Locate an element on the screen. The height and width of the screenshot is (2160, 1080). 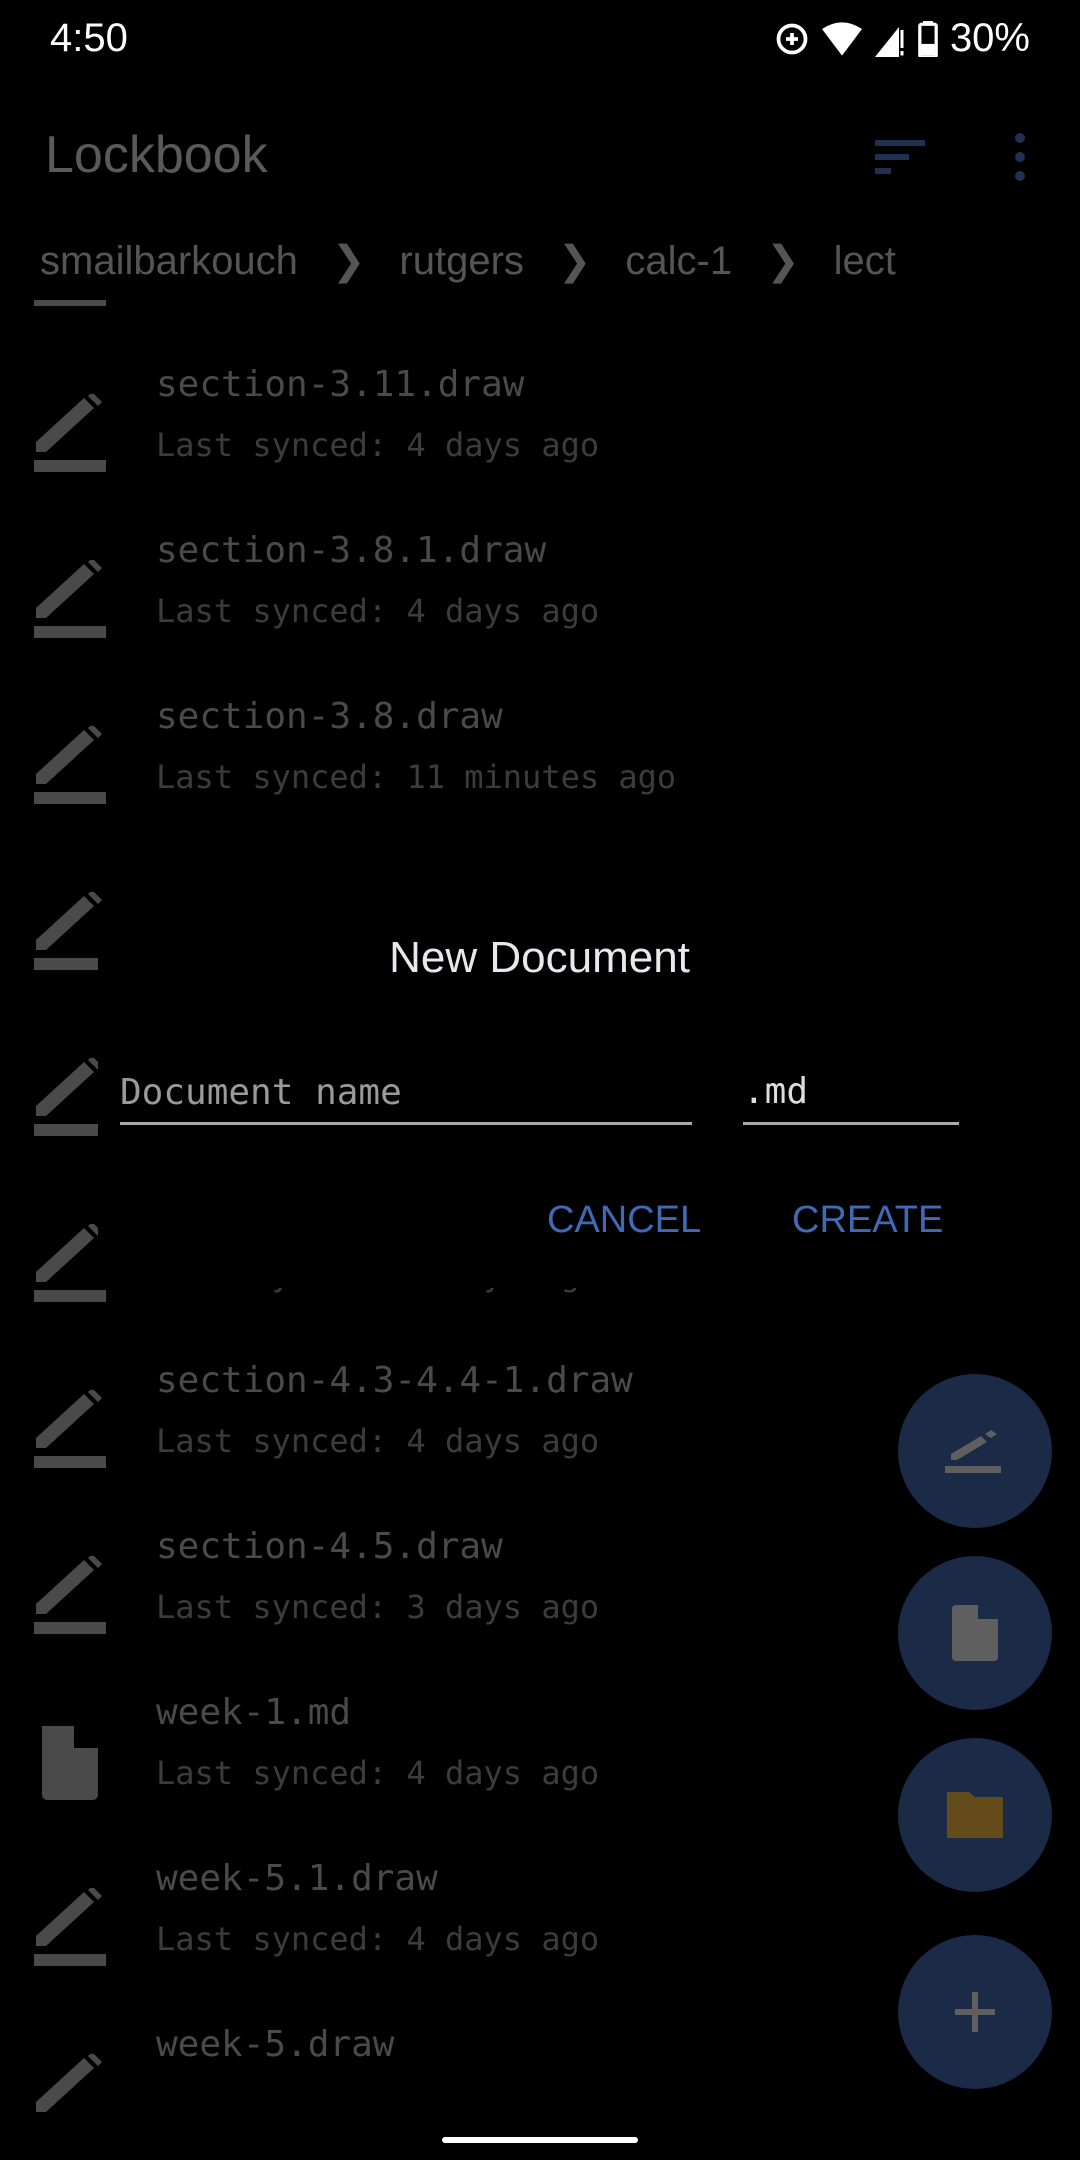
document-name-input is located at coordinates (406, 1094).